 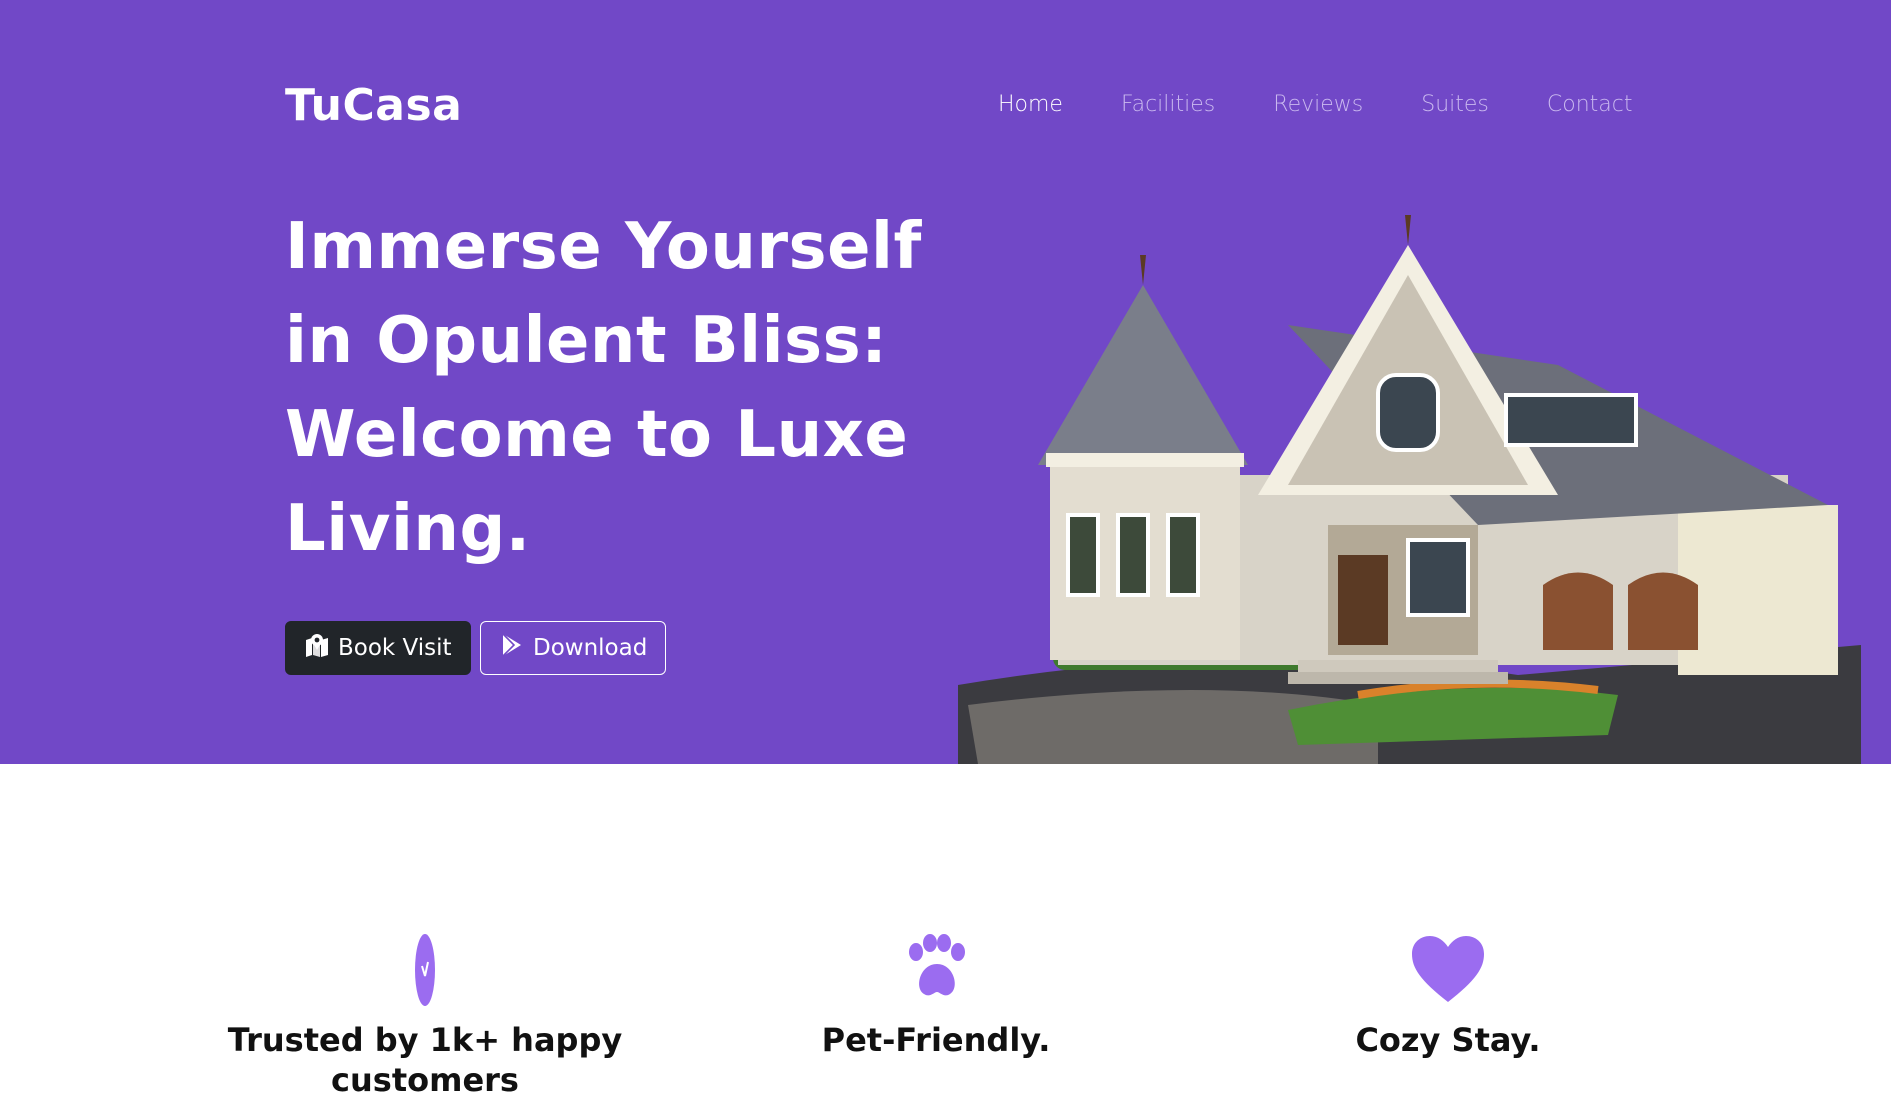 What do you see at coordinates (408, 529) in the screenshot?
I see `headline-line-4: Living.` at bounding box center [408, 529].